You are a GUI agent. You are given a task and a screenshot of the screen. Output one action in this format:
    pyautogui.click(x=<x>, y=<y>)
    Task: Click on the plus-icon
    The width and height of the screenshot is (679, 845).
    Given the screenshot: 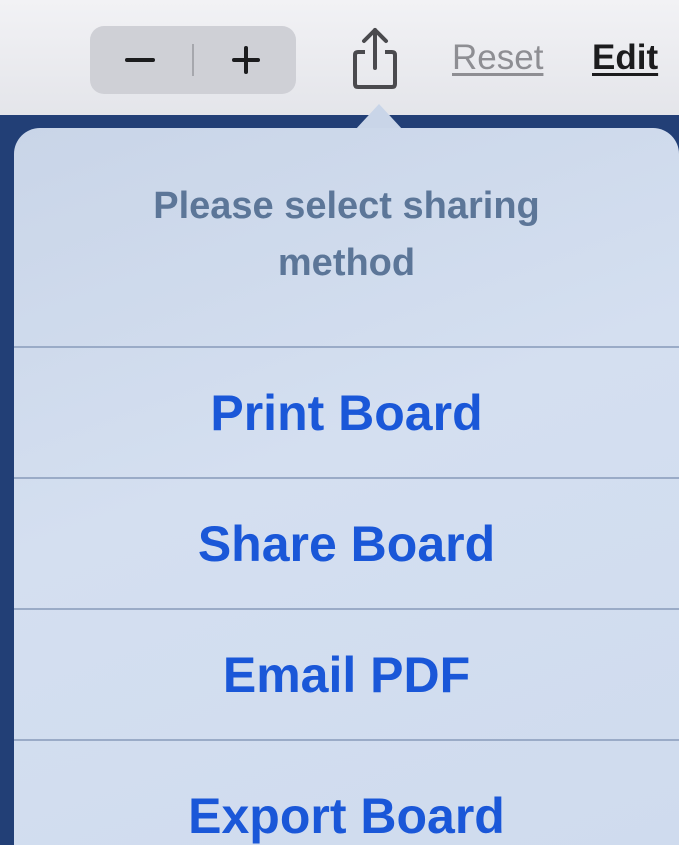 What is the action you would take?
    pyautogui.click(x=246, y=60)
    